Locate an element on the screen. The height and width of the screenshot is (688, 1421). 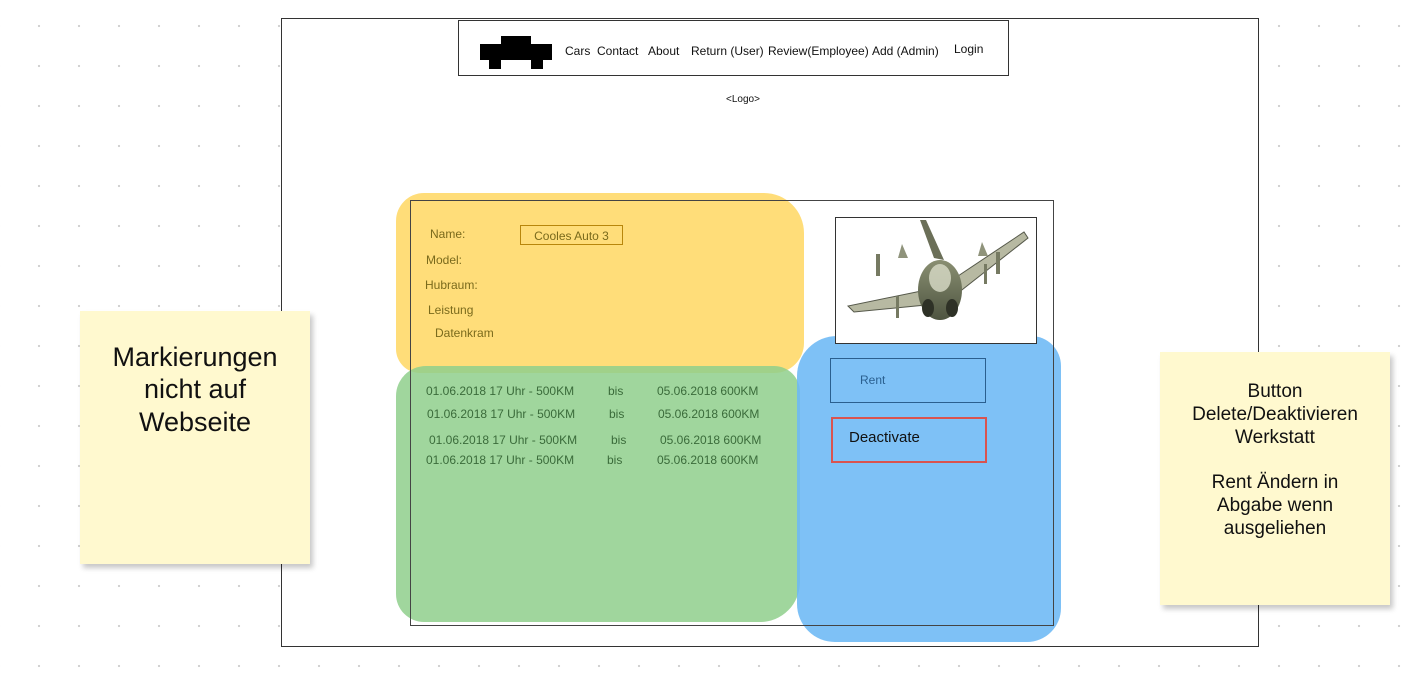
note-line: Markierungen is located at coordinates (195, 357).